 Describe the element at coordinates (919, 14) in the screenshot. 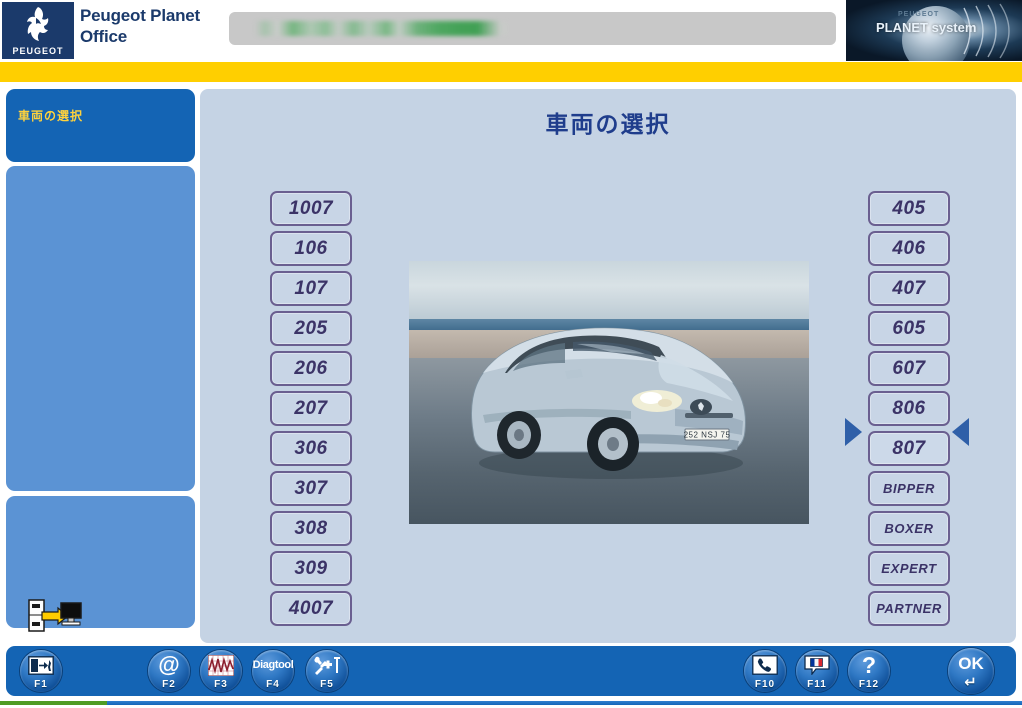

I see `planet-logo-sub: PEUGEOT` at that location.